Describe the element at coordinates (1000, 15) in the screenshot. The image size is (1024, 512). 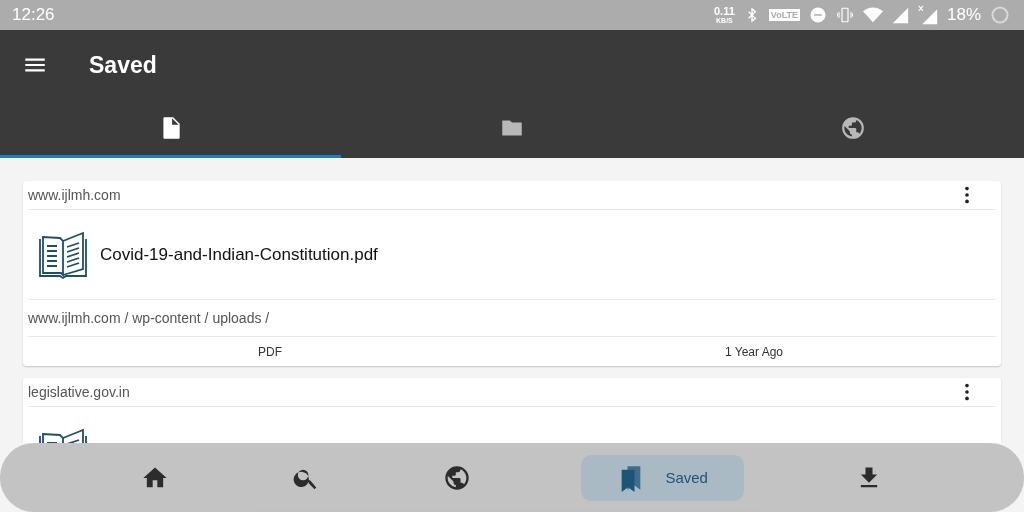
I see `battery-ring-icon` at that location.